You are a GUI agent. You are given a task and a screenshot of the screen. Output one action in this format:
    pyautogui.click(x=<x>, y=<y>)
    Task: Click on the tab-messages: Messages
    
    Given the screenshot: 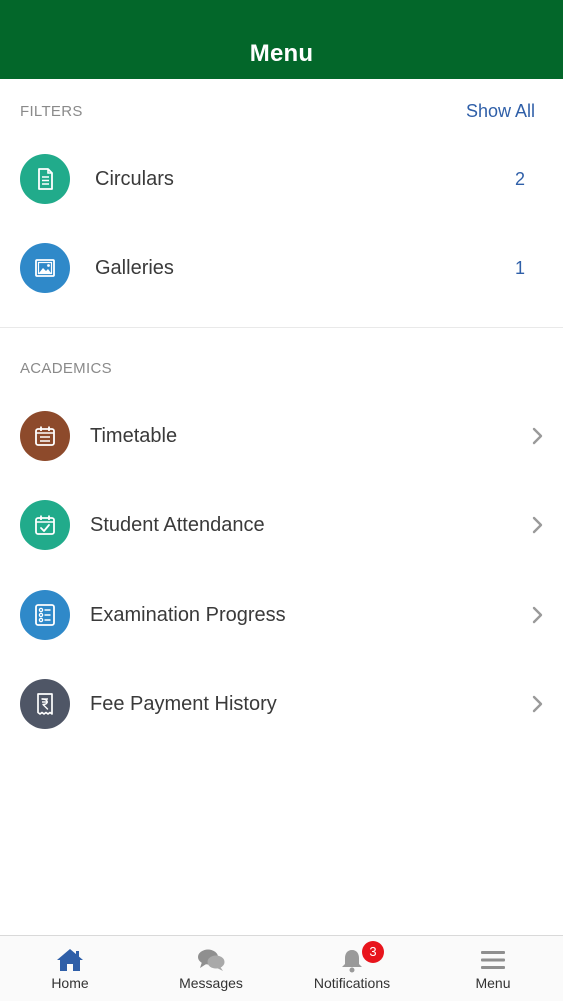 What is the action you would take?
    pyautogui.click(x=211, y=968)
    